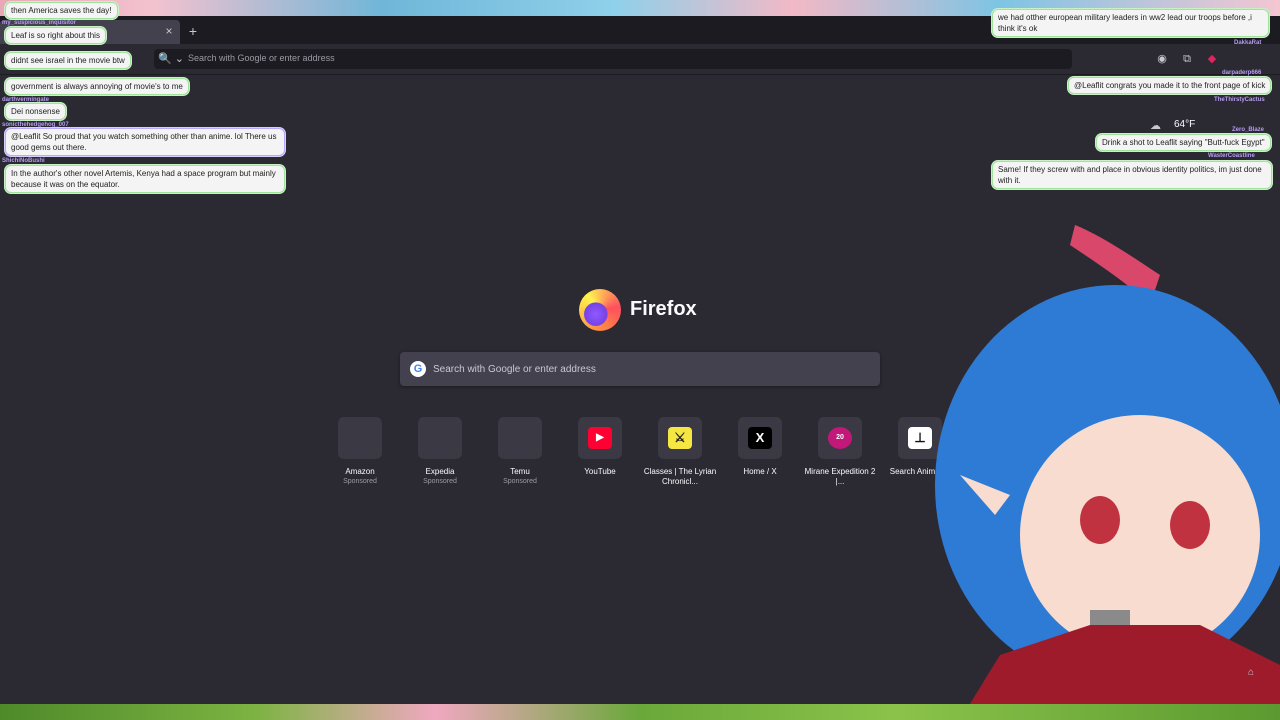  I want to click on chat-message: didnt see israel in the movie btw, so click(68, 60).